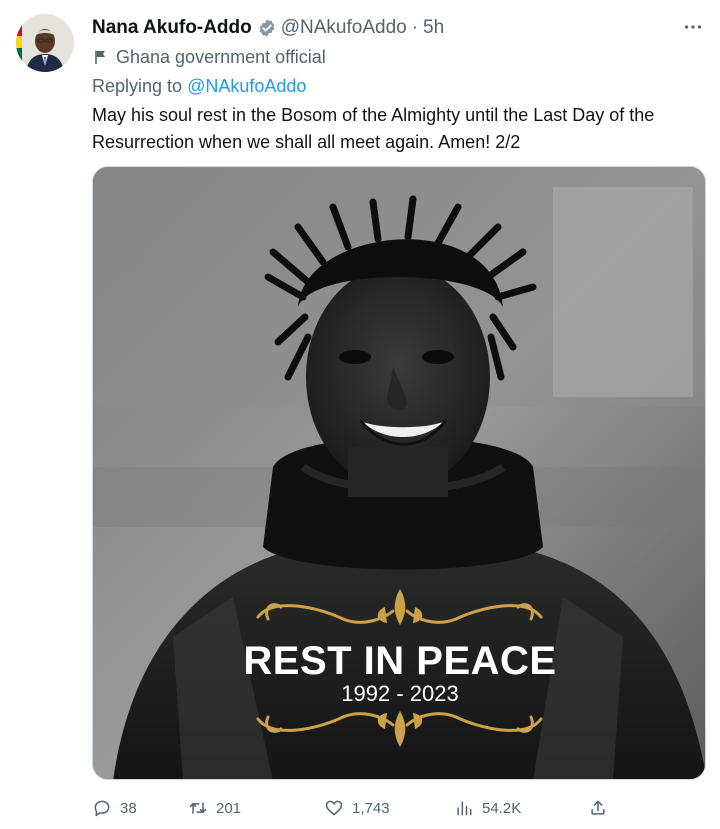 The image size is (720, 829). I want to click on affiliation-label: Ghana government official, so click(209, 57).